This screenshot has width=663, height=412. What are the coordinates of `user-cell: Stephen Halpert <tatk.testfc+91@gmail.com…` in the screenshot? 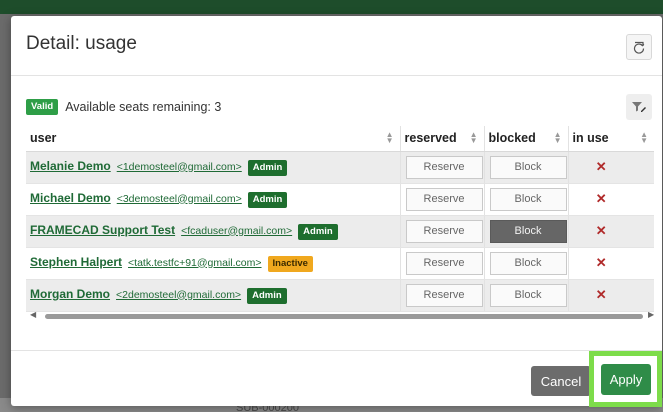 It's located at (213, 263).